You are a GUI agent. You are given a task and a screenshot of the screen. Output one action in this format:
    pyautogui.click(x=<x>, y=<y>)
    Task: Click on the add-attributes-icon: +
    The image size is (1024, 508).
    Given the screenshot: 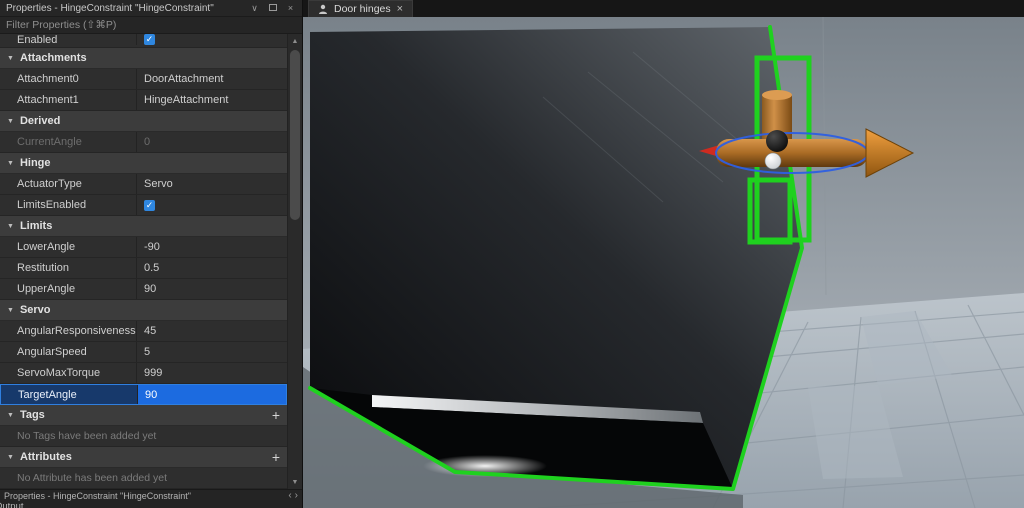 What is the action you would take?
    pyautogui.click(x=276, y=457)
    